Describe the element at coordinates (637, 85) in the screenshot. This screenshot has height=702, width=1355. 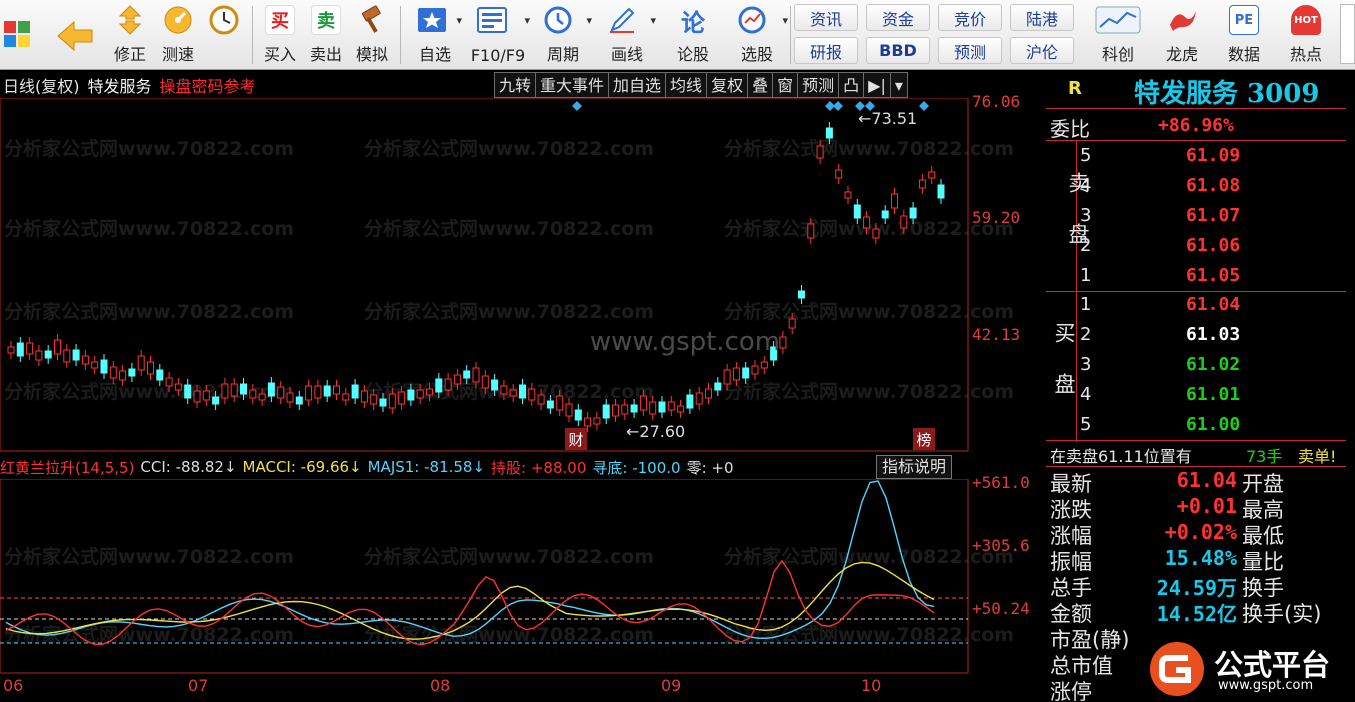
I see `menu-add-watchlist: 加自选` at that location.